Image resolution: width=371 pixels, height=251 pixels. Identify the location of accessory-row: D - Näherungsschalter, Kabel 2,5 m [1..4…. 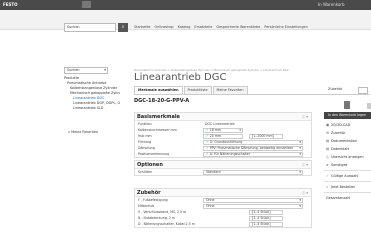
(223, 224).